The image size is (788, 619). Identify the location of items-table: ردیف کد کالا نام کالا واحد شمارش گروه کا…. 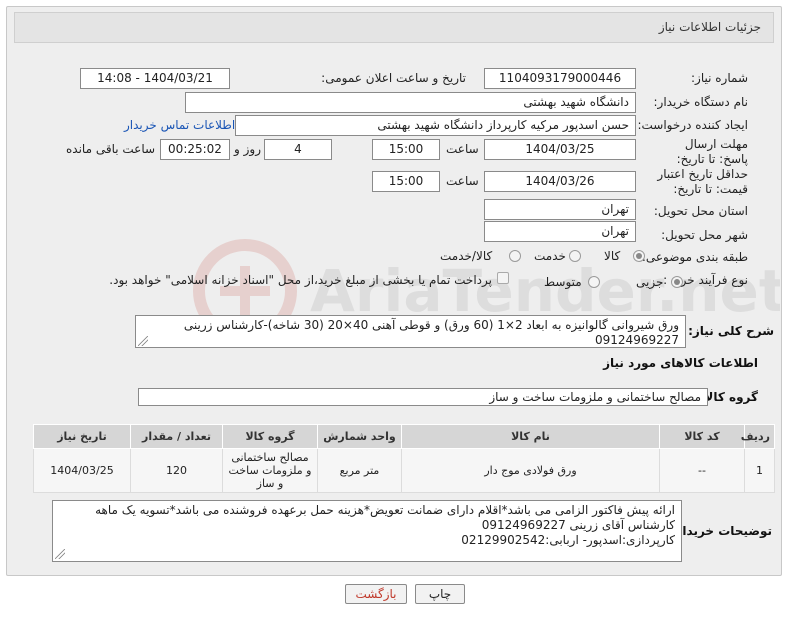
(404, 458).